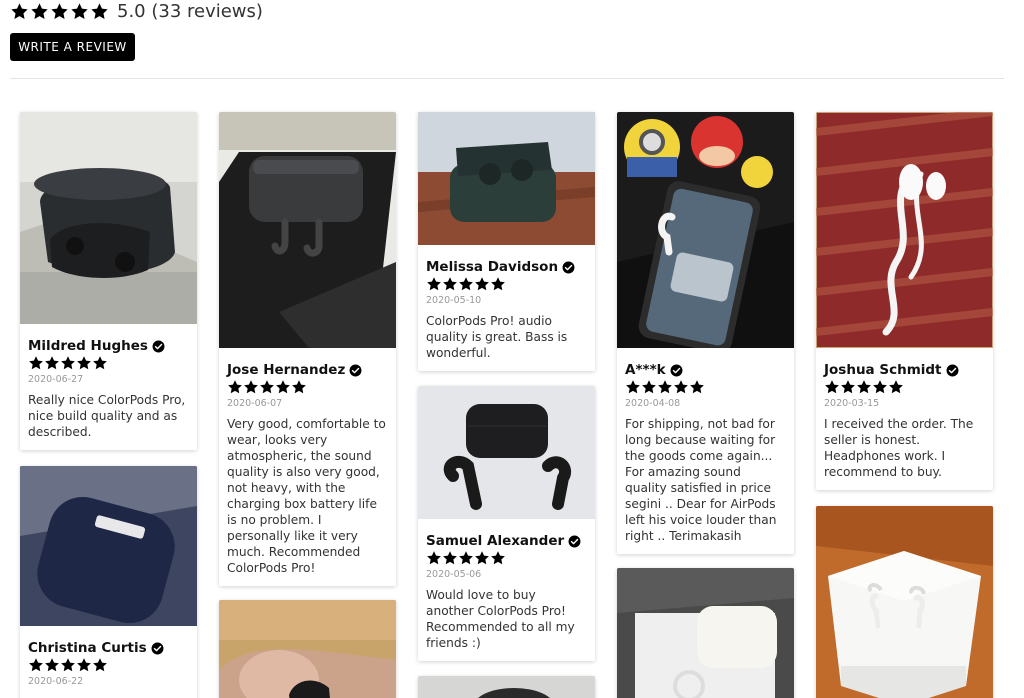 Image resolution: width=1024 pixels, height=698 pixels. I want to click on review-date: 2020-05-06, so click(454, 574).